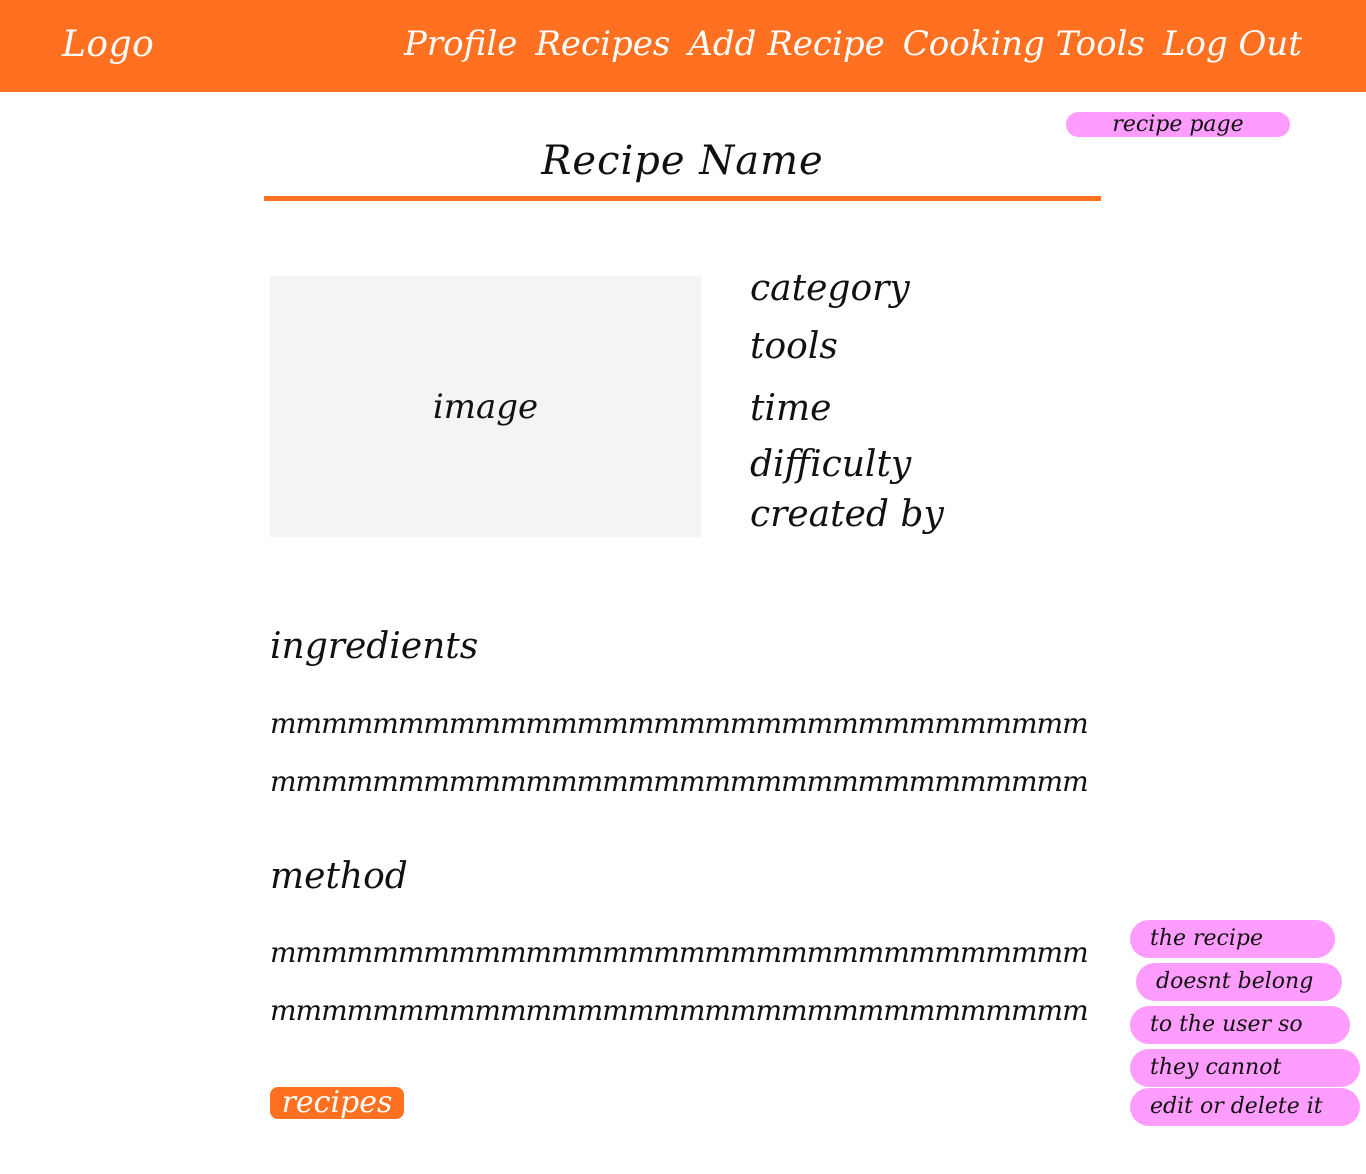 This screenshot has width=1366, height=1174. Describe the element at coordinates (682, 198) in the screenshot. I see `title-divider` at that location.